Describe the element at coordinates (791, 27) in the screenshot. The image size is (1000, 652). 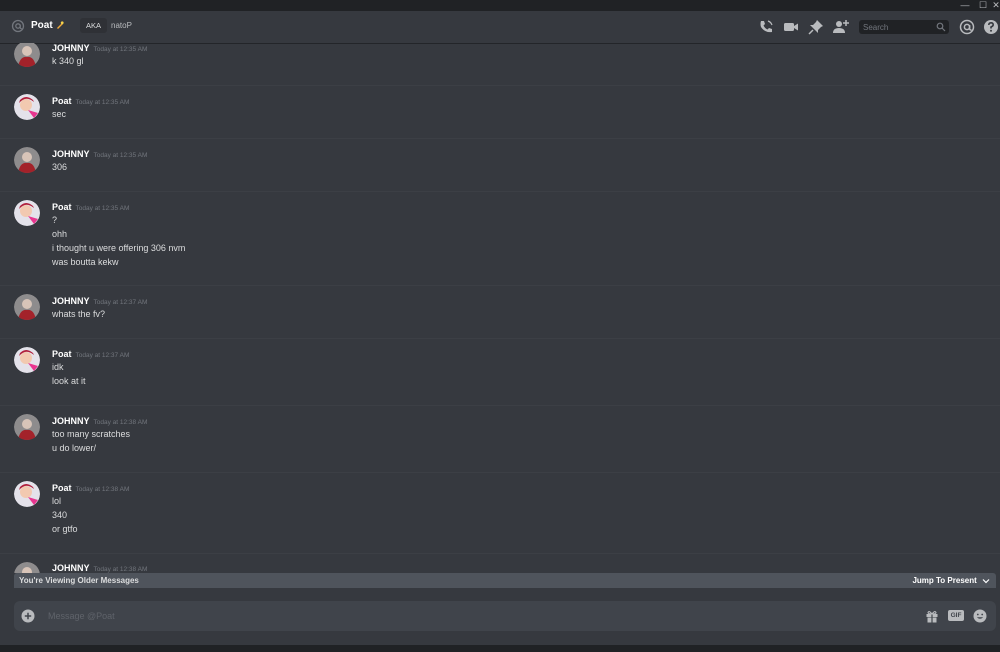
I see `video-icon` at that location.